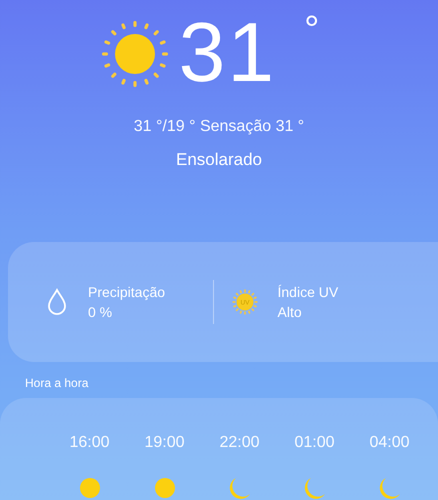 The image size is (438, 500). I want to click on weather-condition: Ensolarado, so click(219, 160).